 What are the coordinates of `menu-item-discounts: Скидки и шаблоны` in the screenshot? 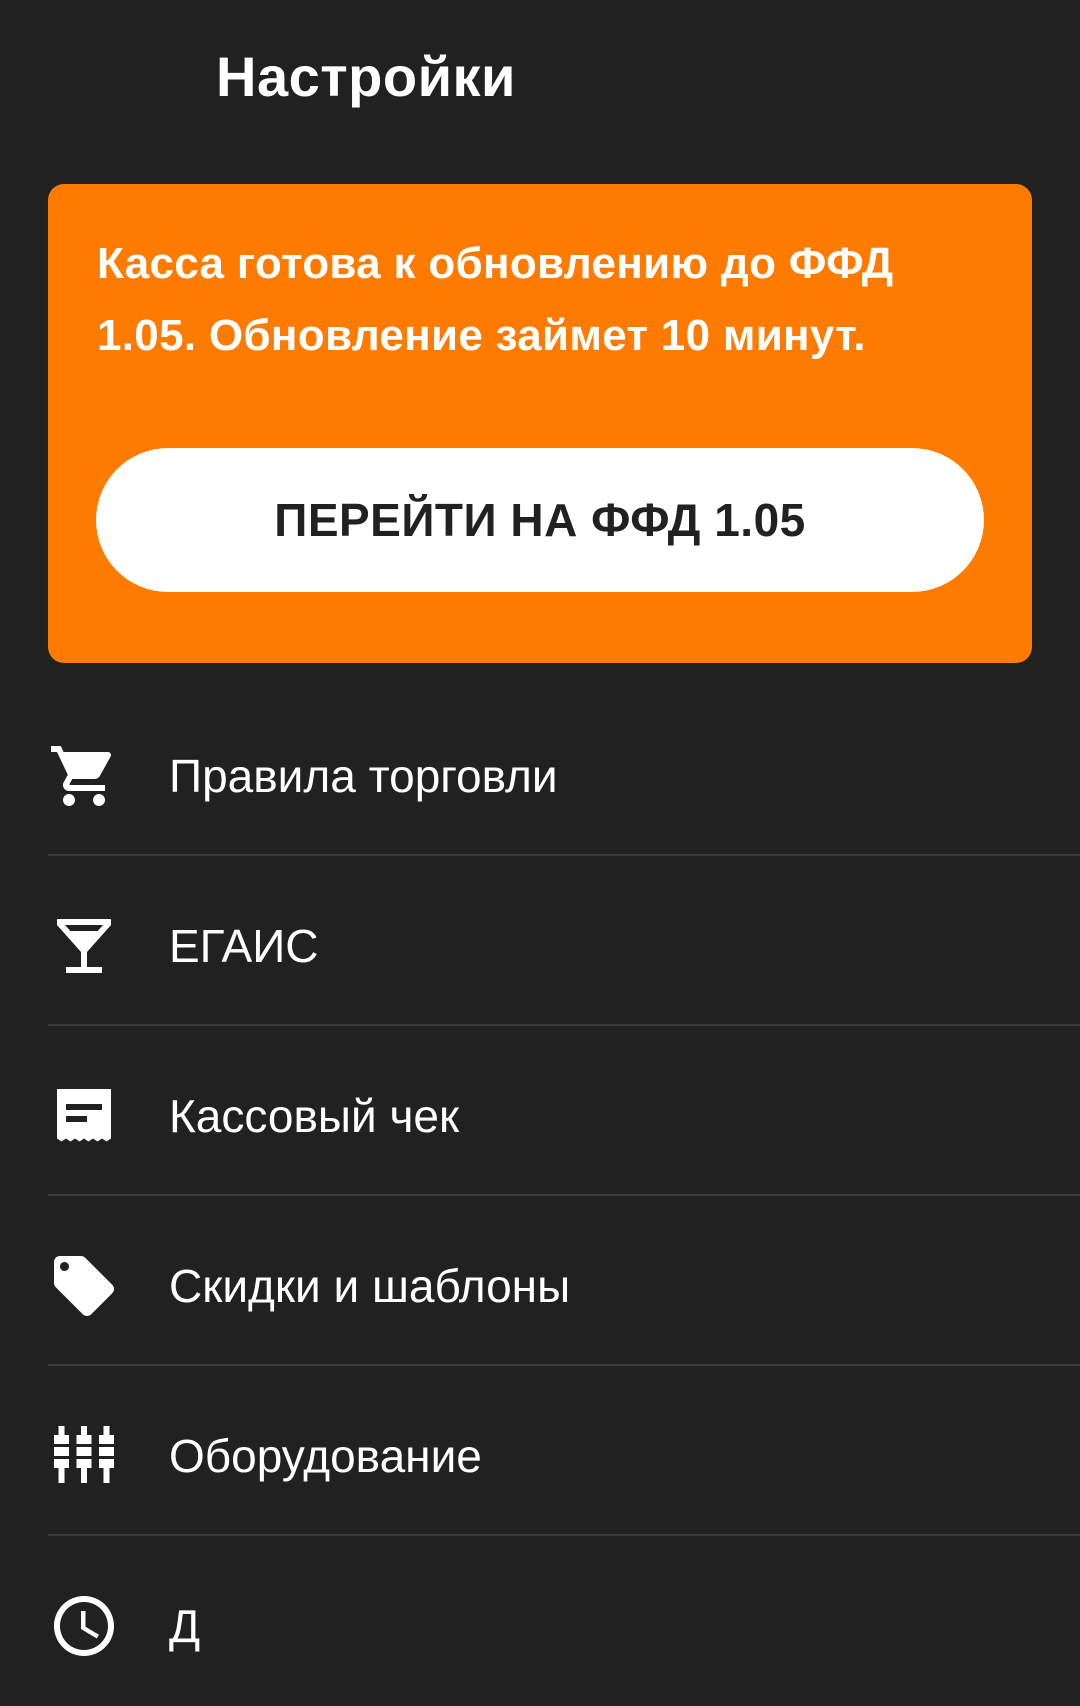 It's located at (540, 1281).